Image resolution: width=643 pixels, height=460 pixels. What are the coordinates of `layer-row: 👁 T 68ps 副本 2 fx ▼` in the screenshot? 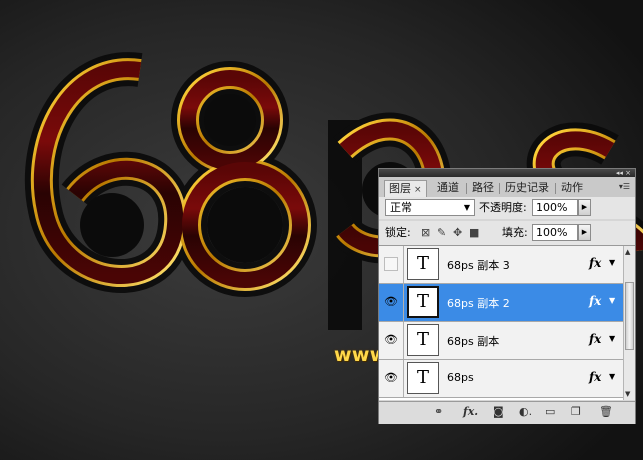 It's located at (501, 303).